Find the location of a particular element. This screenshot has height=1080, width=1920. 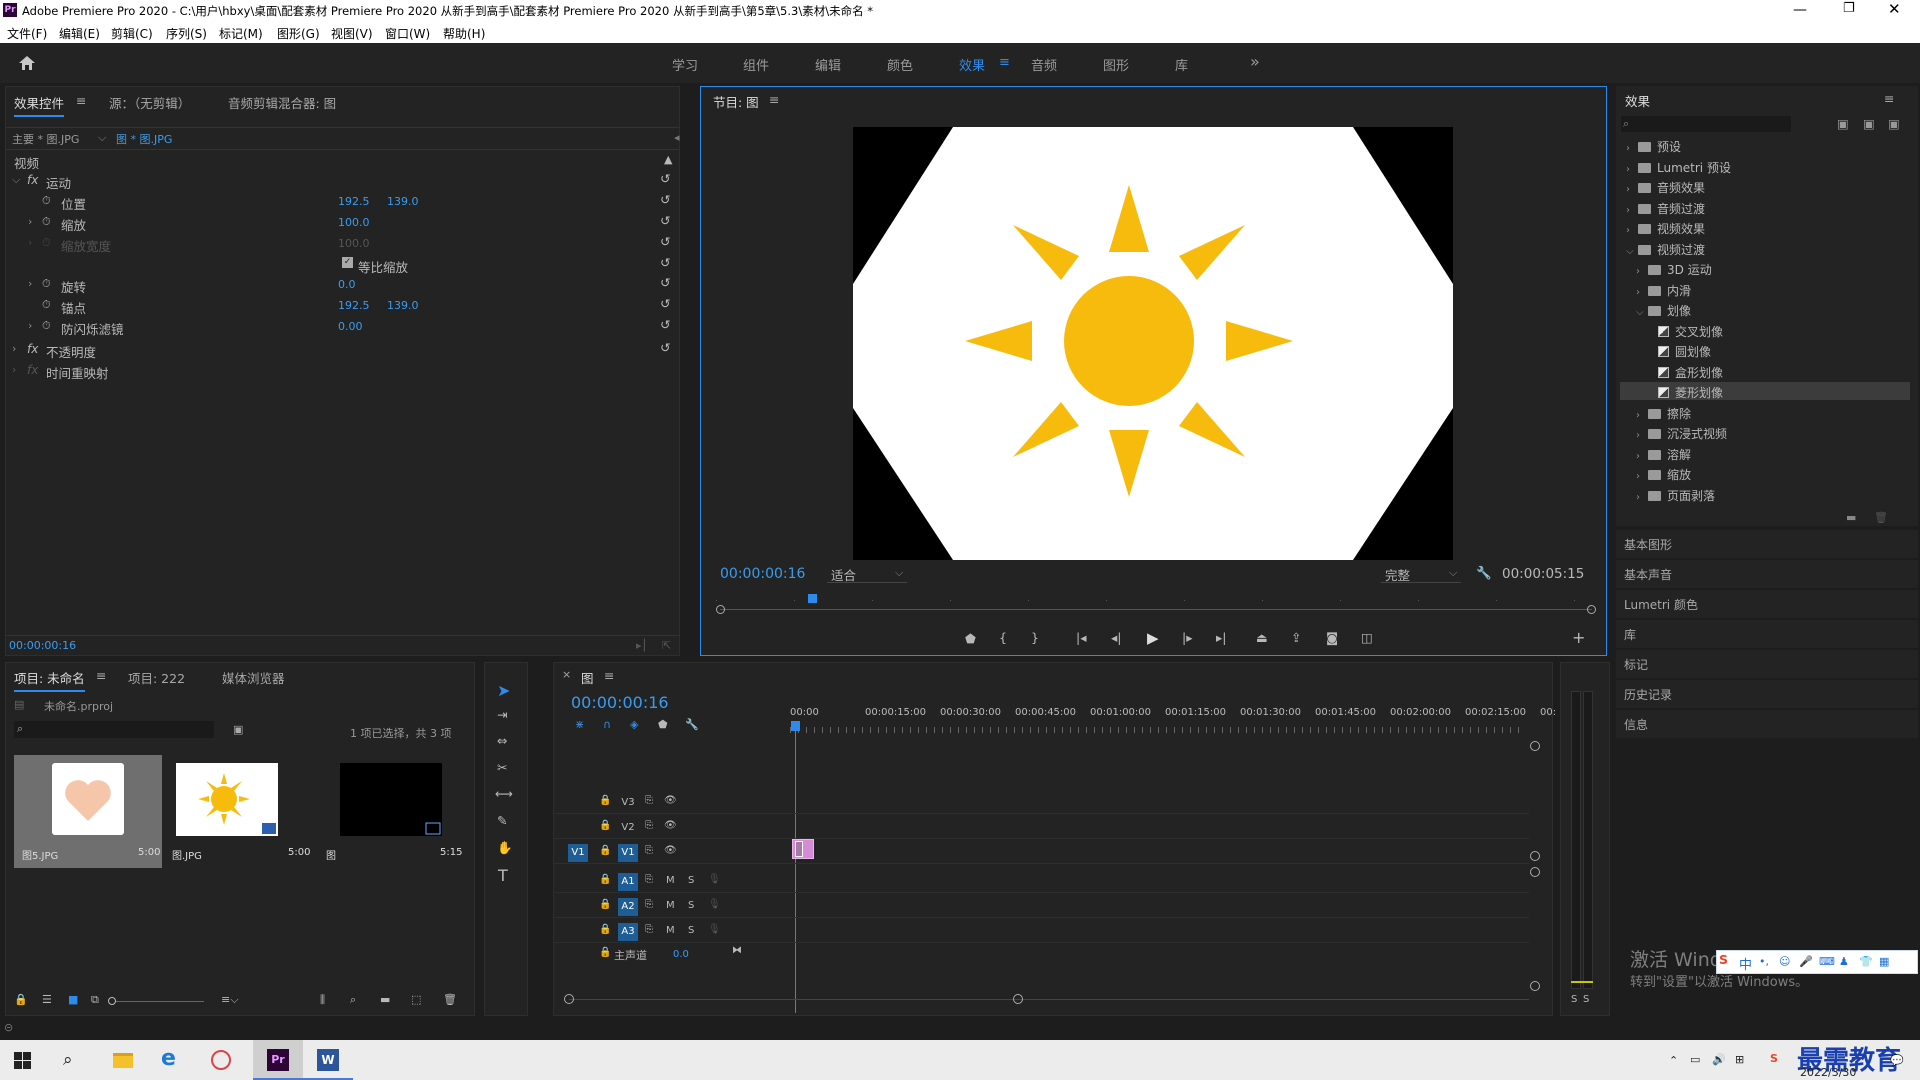

punctuation-icon: •, is located at coordinates (1764, 961).